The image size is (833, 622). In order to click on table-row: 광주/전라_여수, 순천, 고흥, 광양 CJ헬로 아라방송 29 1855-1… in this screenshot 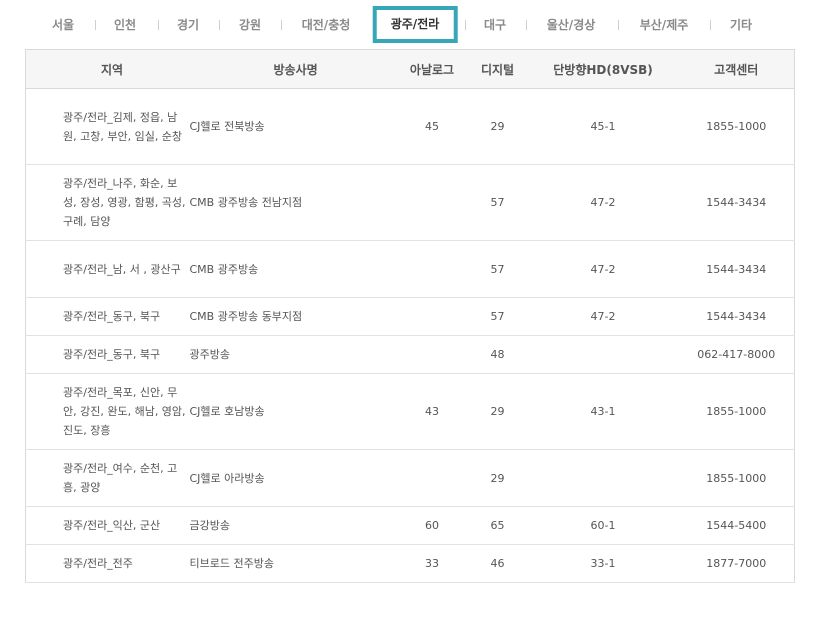, I will do `click(410, 478)`.